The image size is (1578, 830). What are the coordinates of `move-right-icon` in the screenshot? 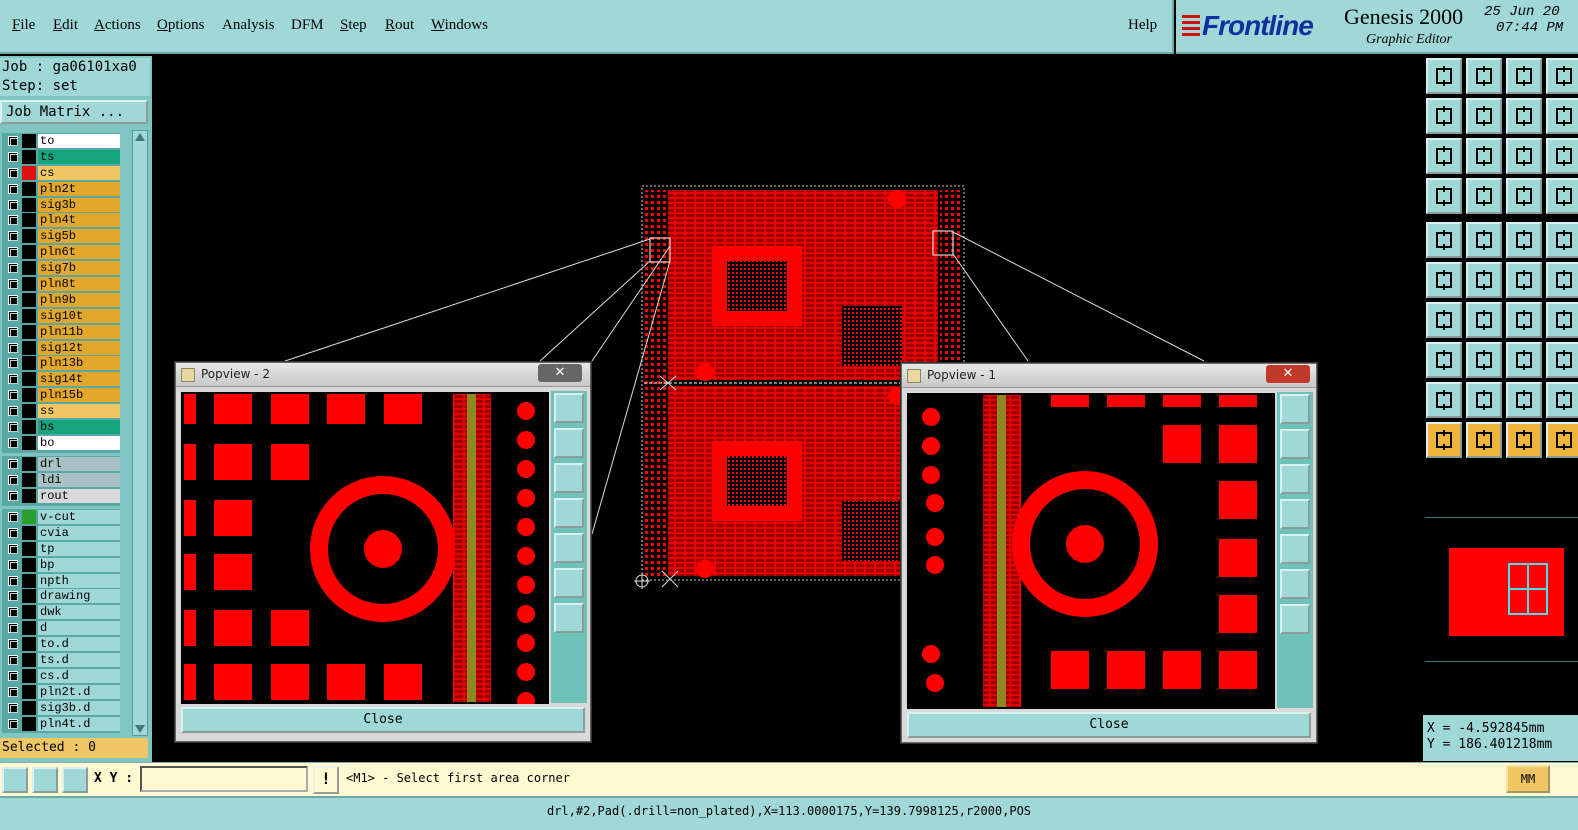 It's located at (1484, 116).